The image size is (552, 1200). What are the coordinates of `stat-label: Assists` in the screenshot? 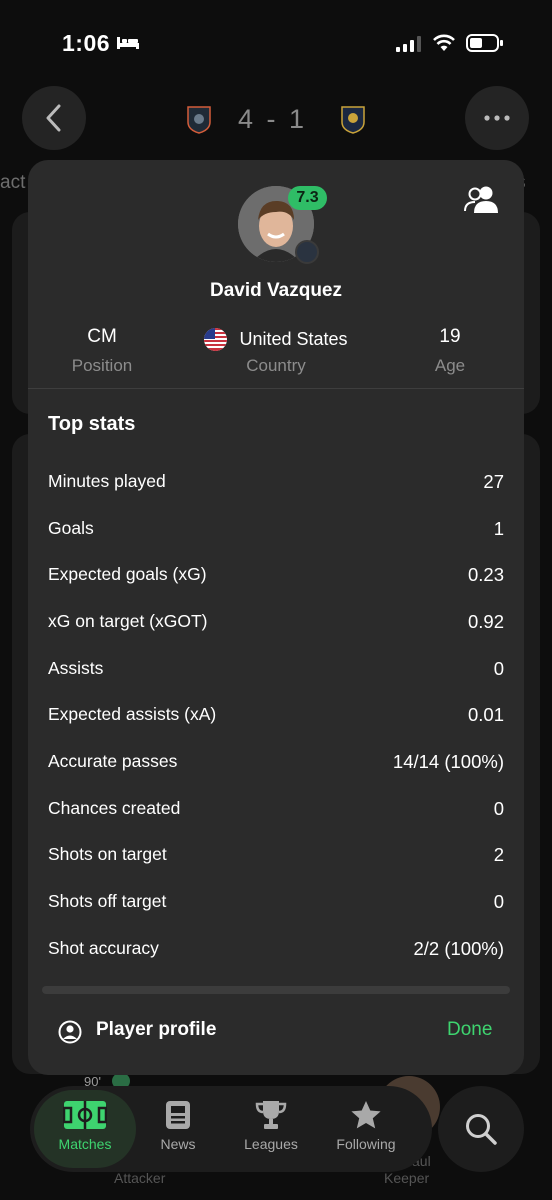 It's located at (76, 668).